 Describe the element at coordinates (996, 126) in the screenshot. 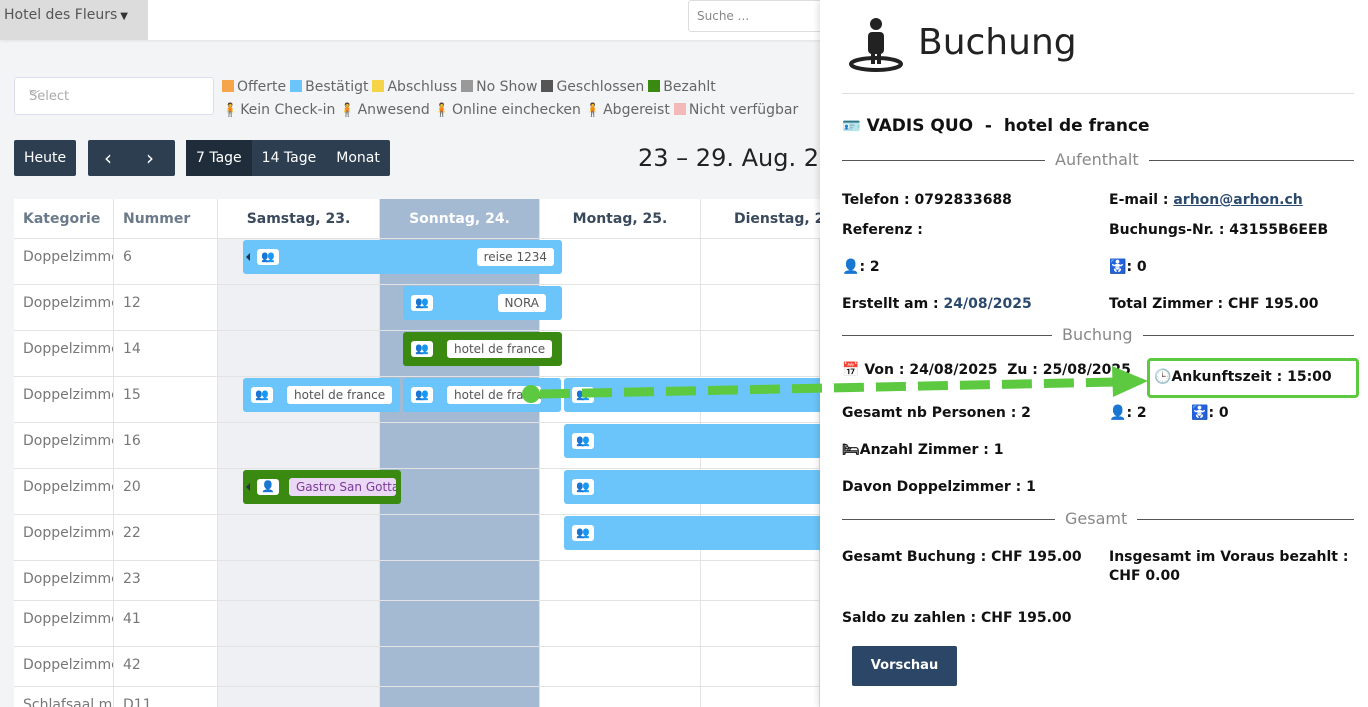

I see `guest-heading: 🪪 VADIS QUO - hotel de france` at that location.